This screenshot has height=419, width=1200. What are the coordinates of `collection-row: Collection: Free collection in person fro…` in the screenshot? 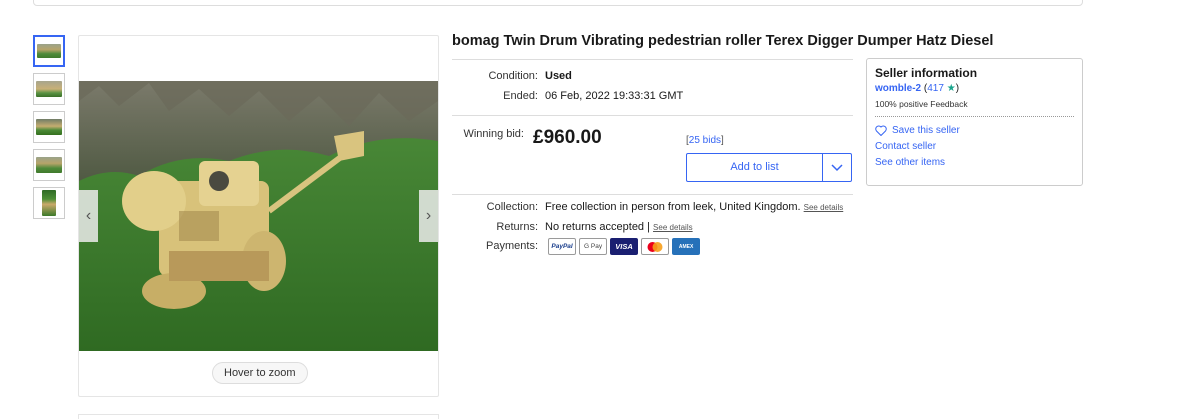 It's located at (648, 207).